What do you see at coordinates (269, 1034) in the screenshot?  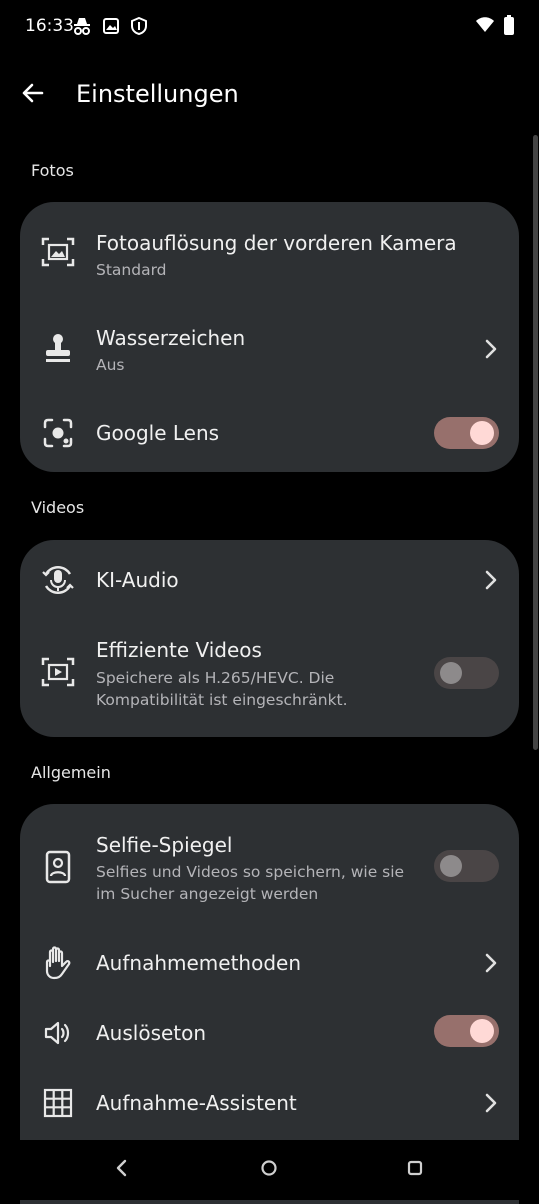 I see `setting-shutter-sound: Auslöseton` at bounding box center [269, 1034].